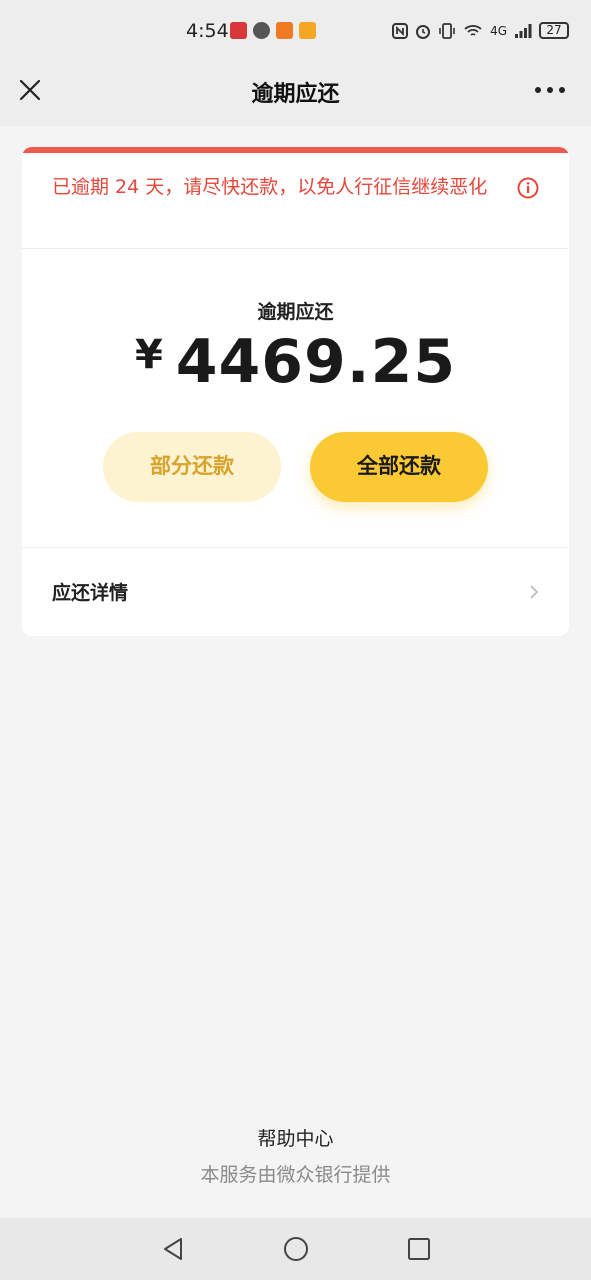 This screenshot has height=1280, width=591. What do you see at coordinates (528, 188) in the screenshot?
I see `info-icon` at bounding box center [528, 188].